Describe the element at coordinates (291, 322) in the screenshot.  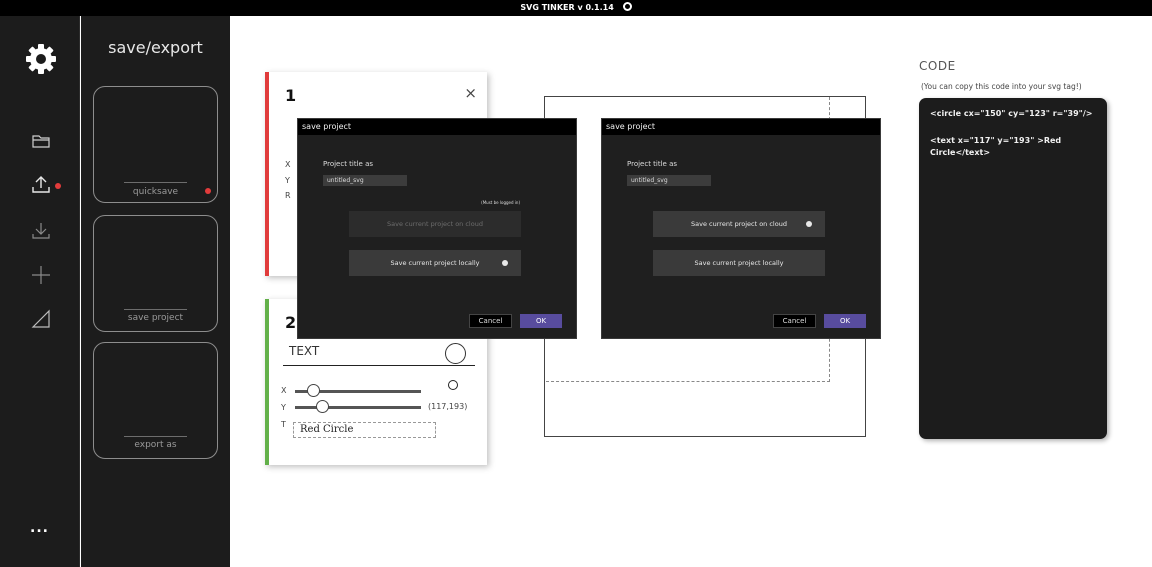
I see `shape-number: 2` at that location.